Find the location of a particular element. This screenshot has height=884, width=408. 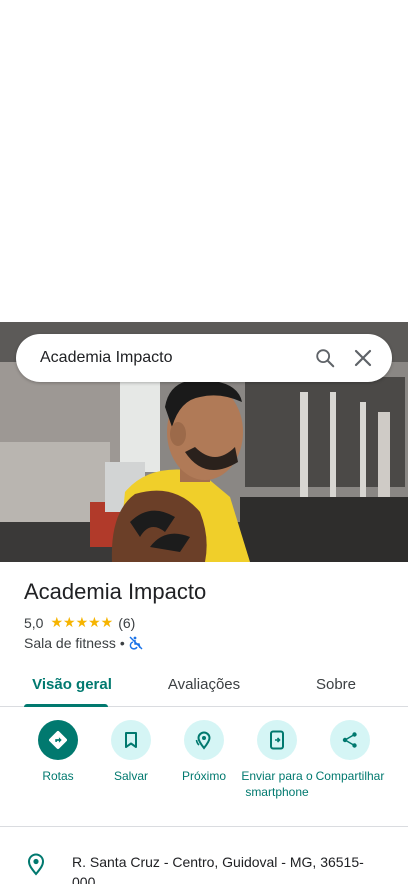

share-label: Compartilhar is located at coordinates (350, 776).